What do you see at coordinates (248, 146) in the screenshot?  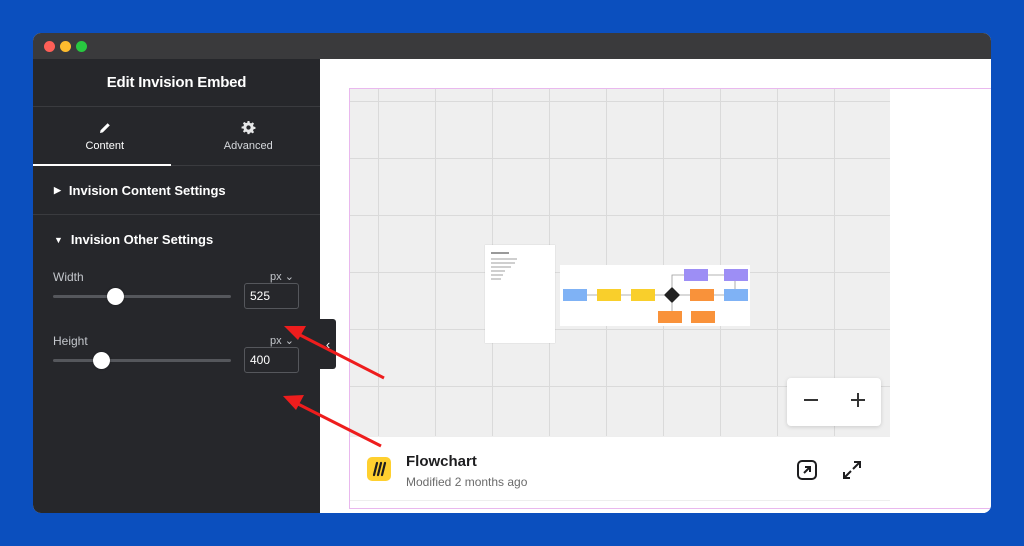 I see `tab-advanced-label: Advanced` at bounding box center [248, 146].